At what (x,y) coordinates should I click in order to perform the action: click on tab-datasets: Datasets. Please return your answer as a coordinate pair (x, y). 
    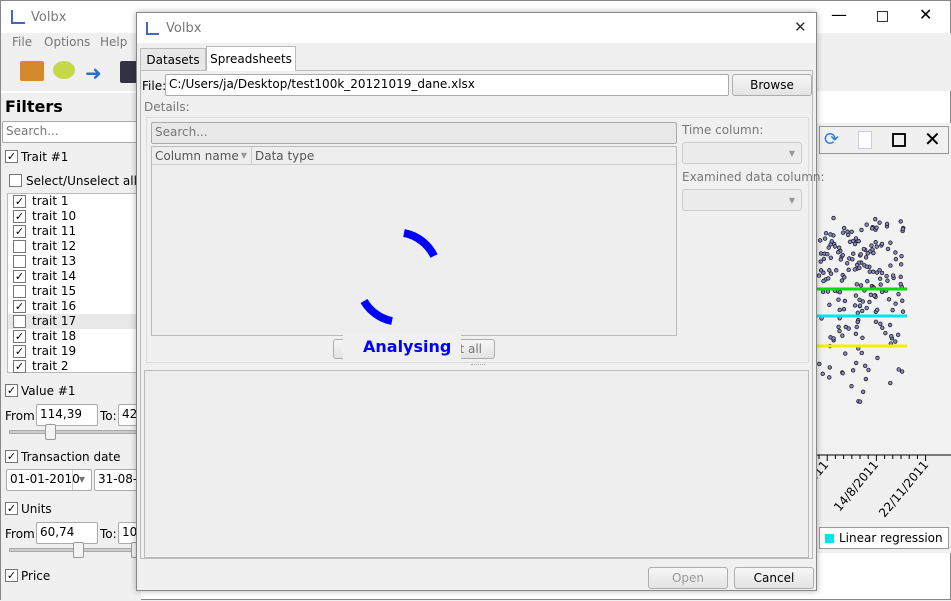
    Looking at the image, I should click on (173, 59).